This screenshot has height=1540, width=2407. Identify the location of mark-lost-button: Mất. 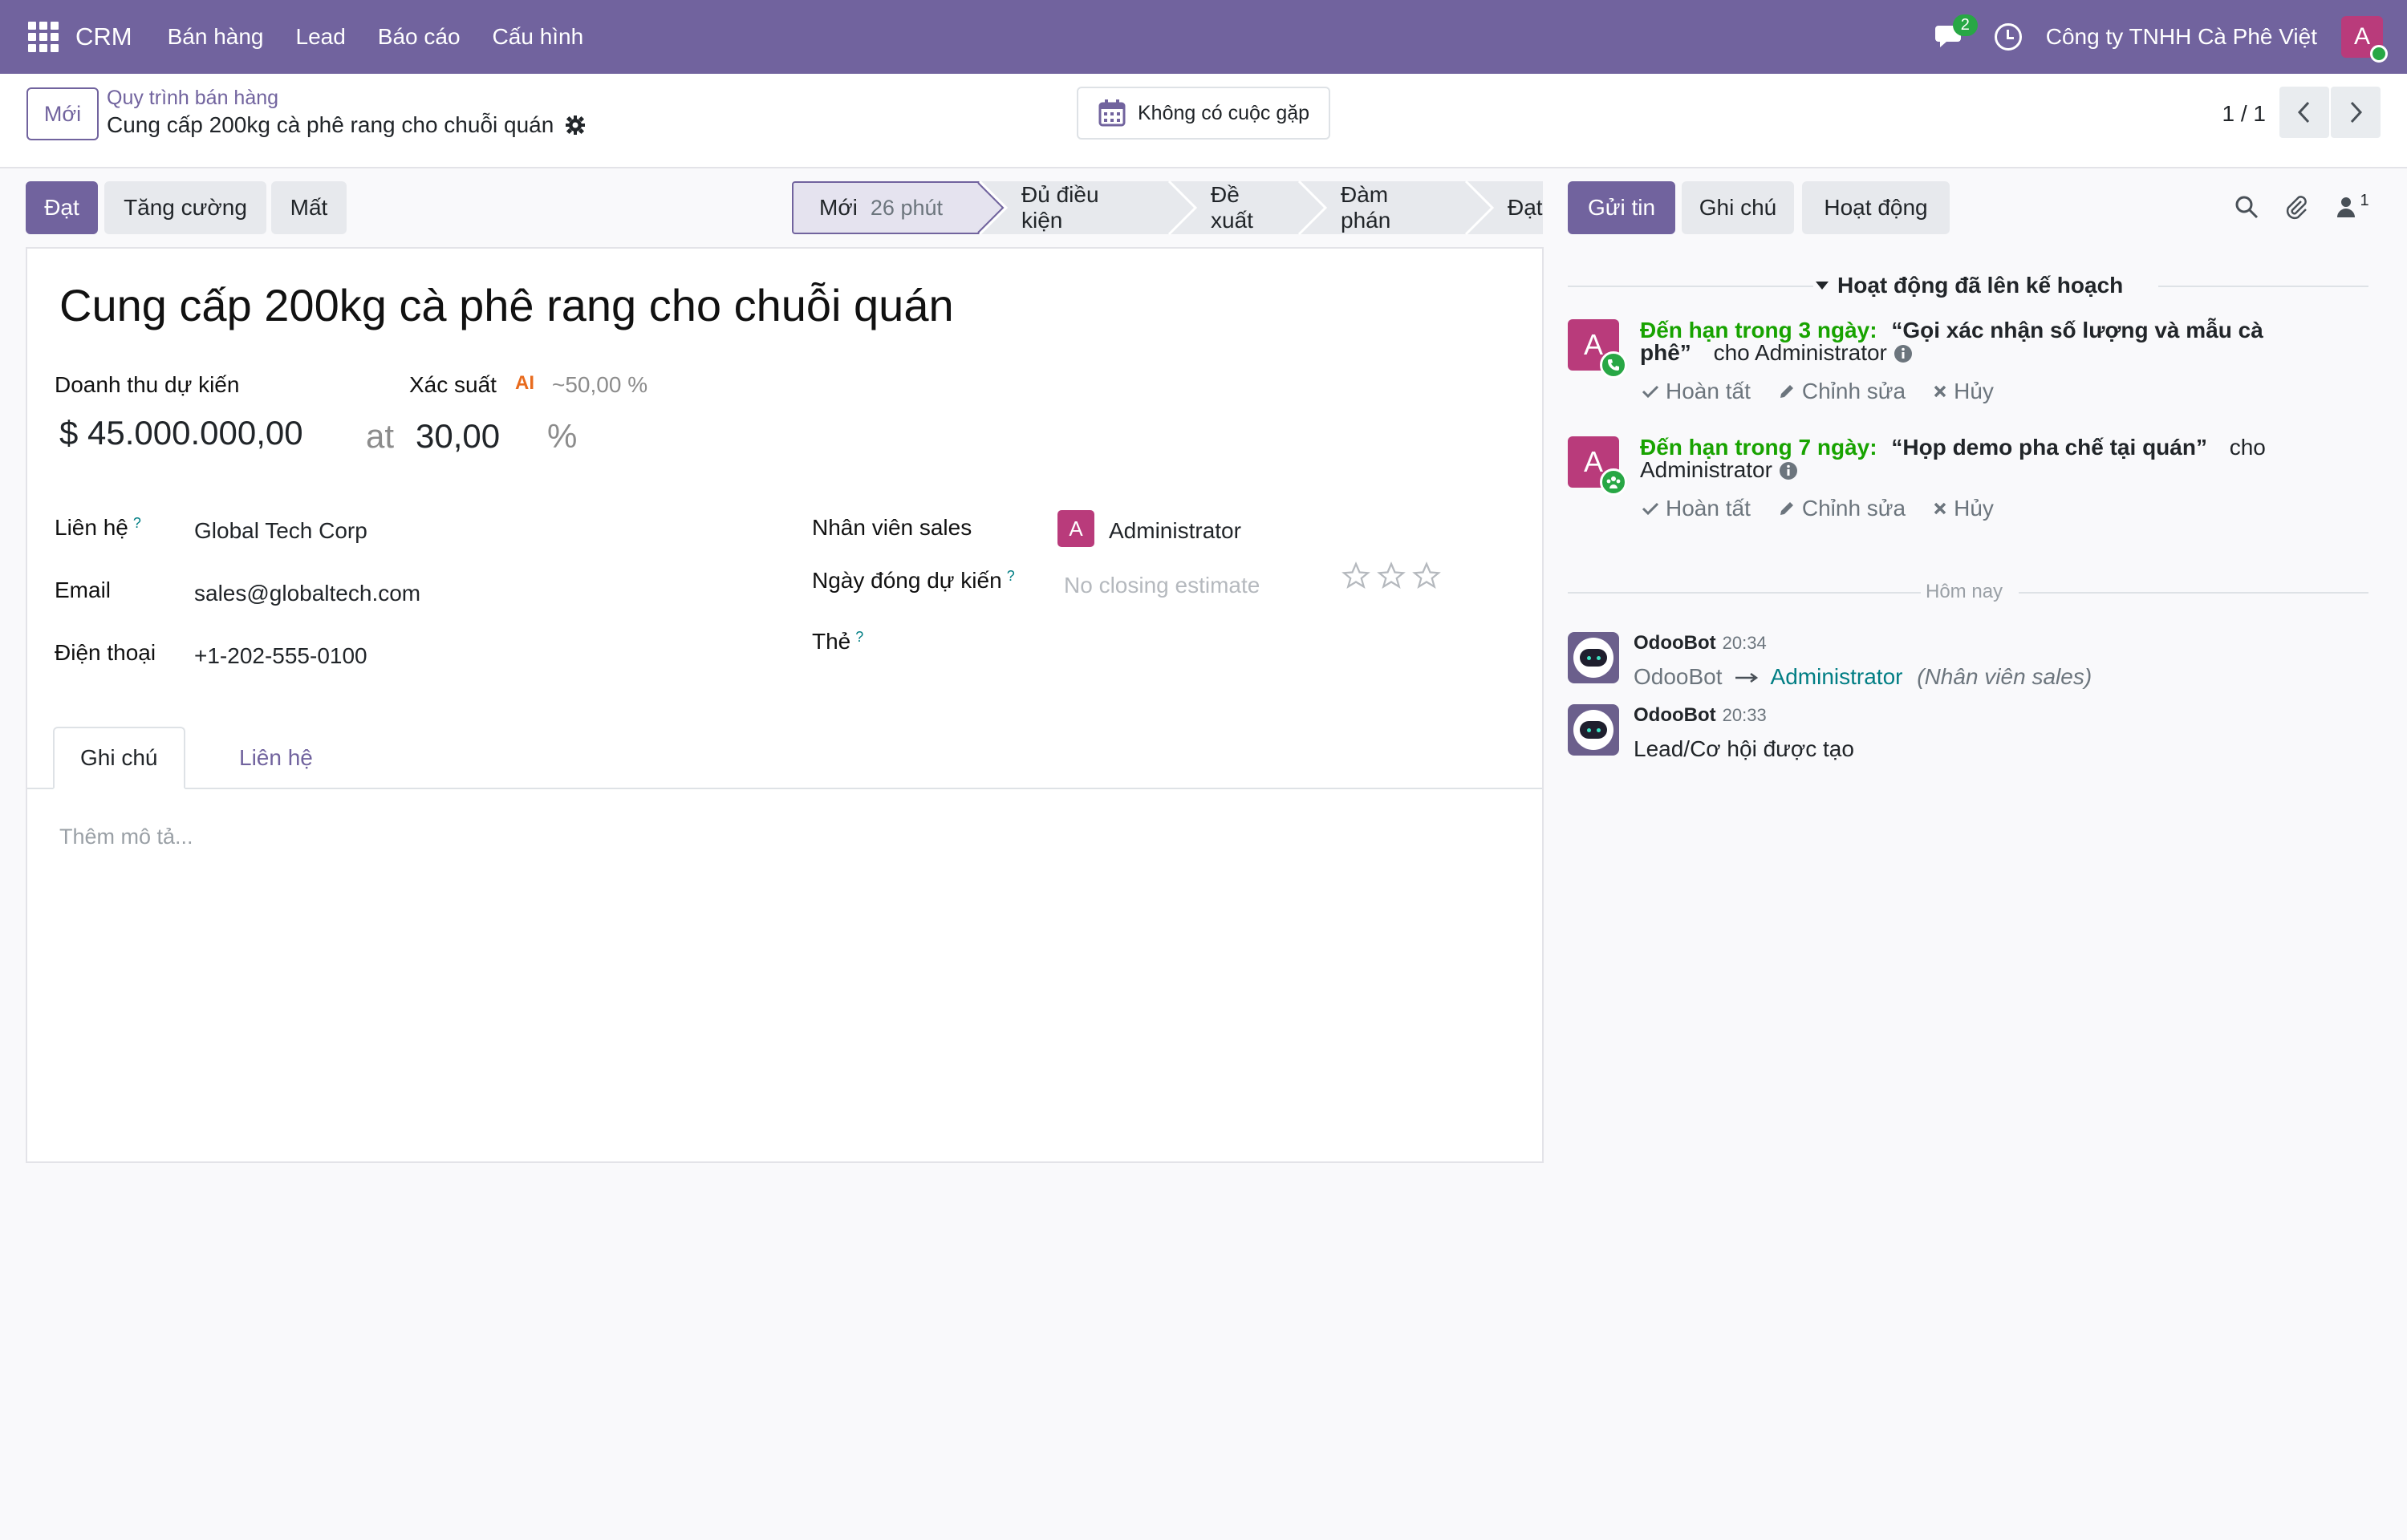
(309, 207).